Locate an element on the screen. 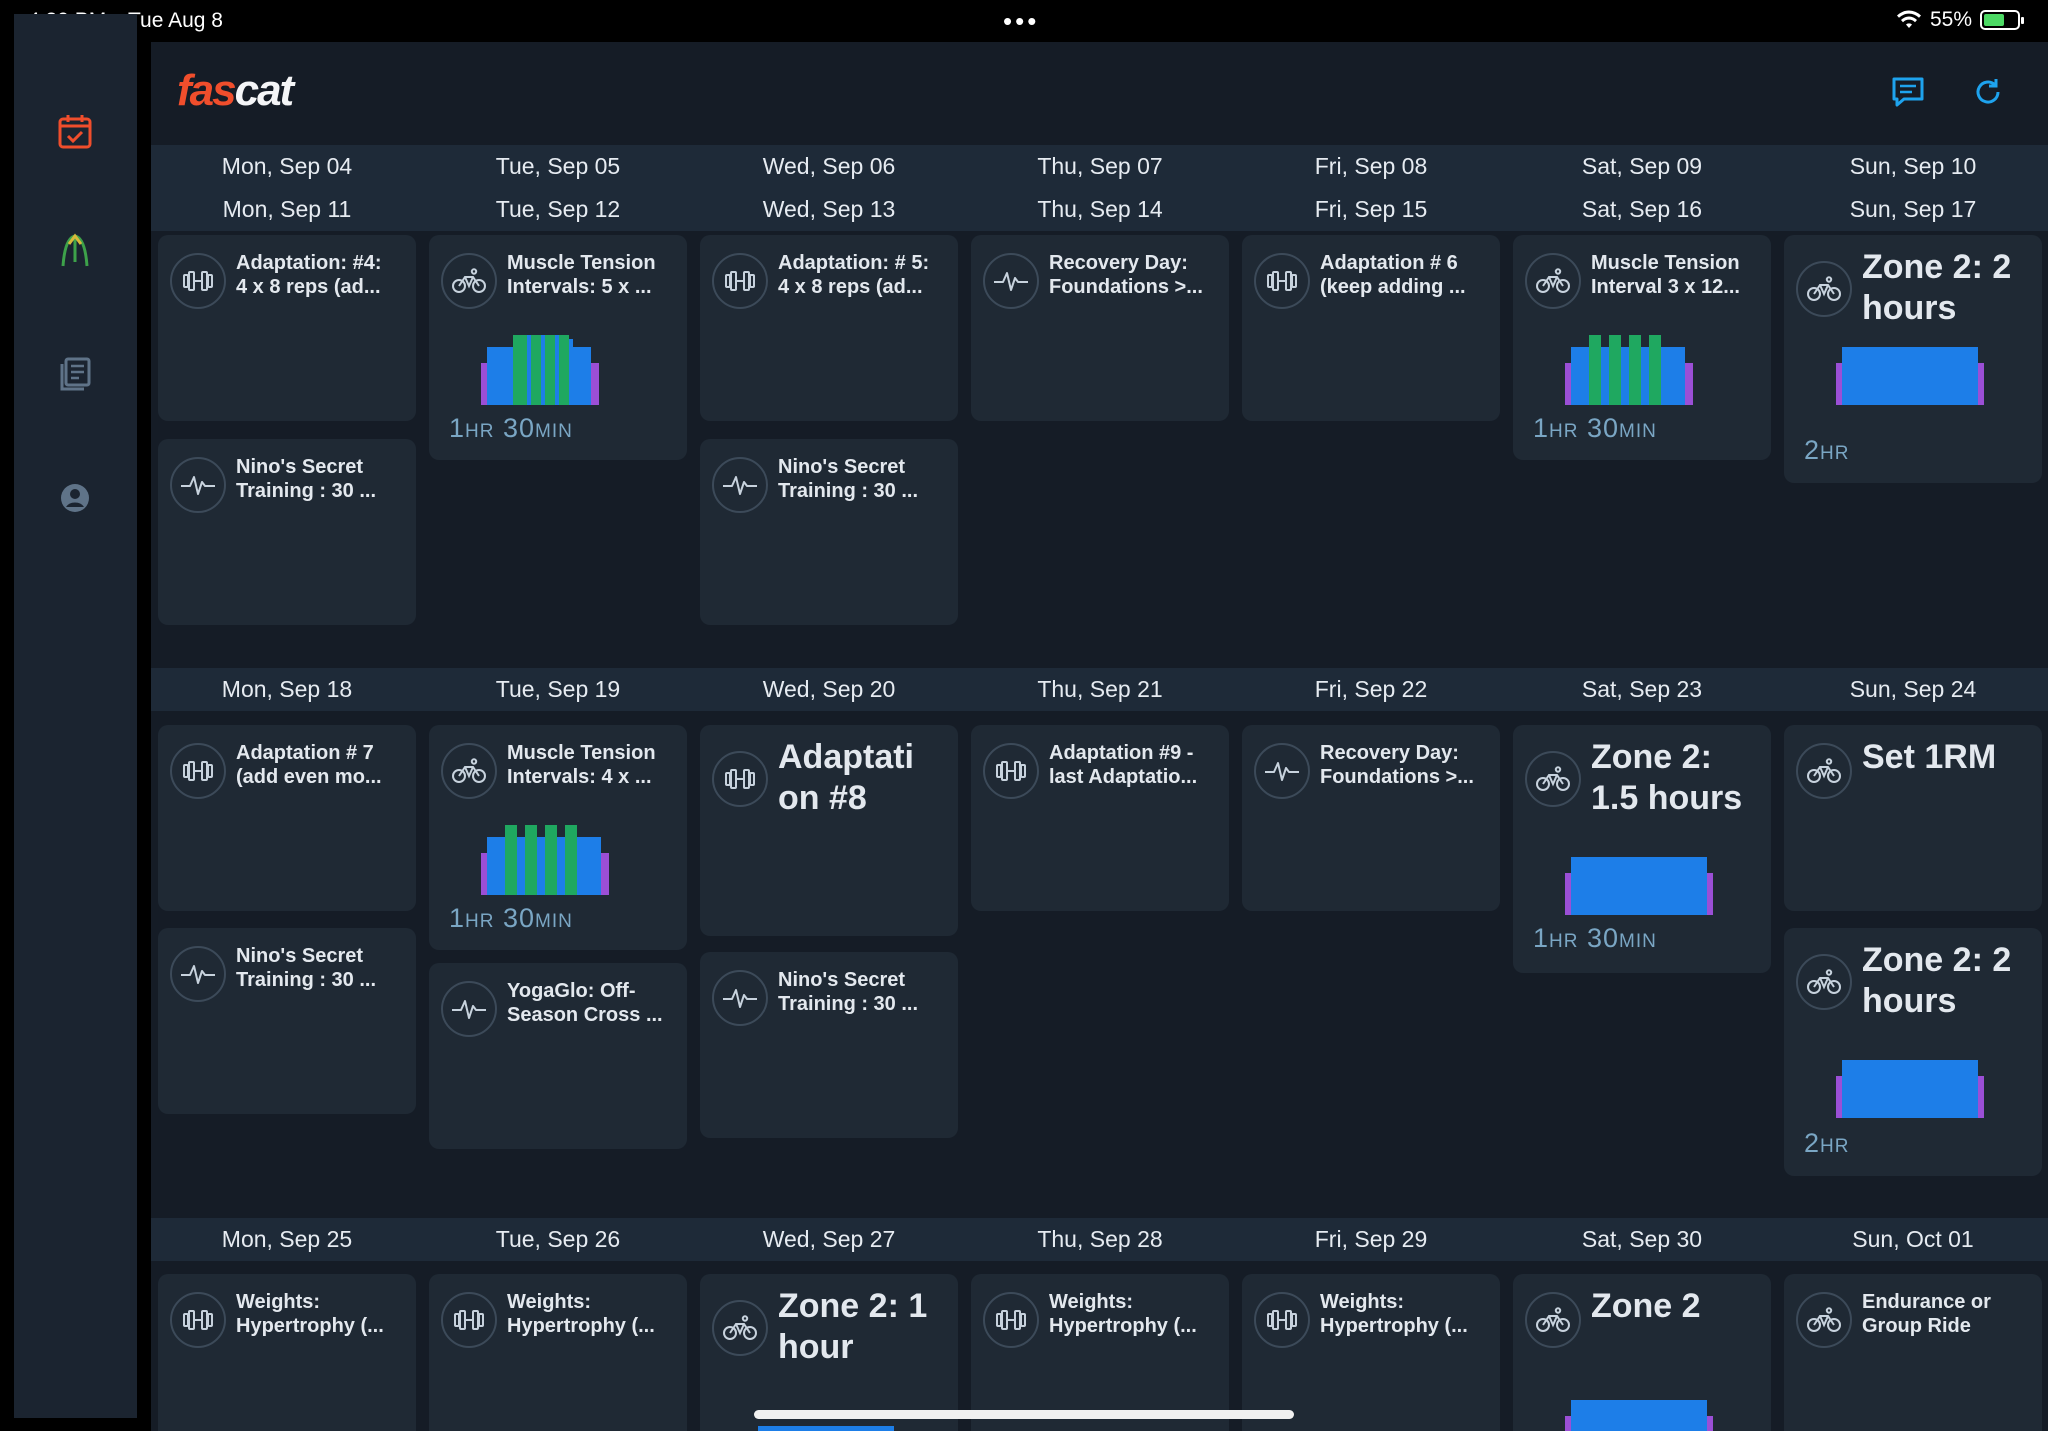 This screenshot has width=2048, height=1431. day-label: Fri, Sep 15 is located at coordinates (1371, 209).